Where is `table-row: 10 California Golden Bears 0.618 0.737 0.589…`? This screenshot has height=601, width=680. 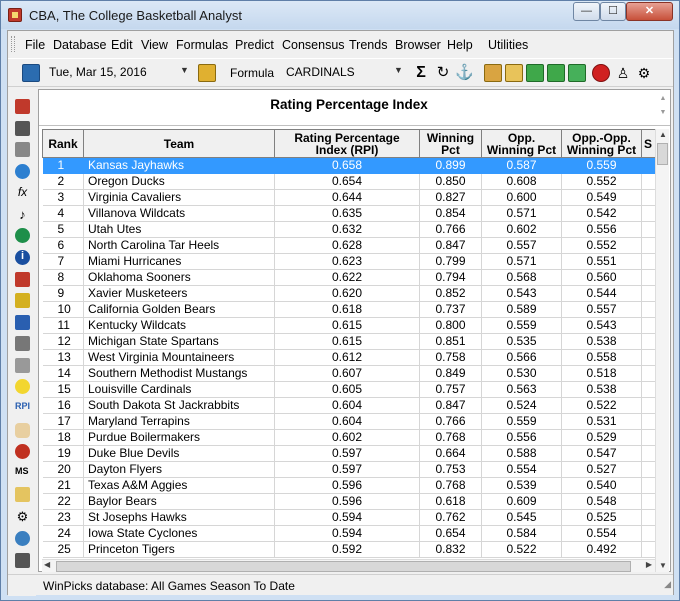
table-row: 10 California Golden Bears 0.618 0.737 0.589… is located at coordinates (354, 309).